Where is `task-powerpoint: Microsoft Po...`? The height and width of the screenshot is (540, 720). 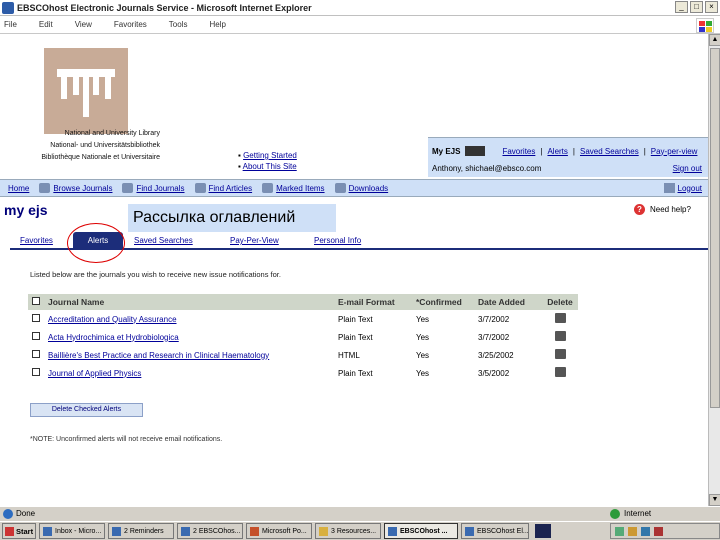 task-powerpoint: Microsoft Po... is located at coordinates (279, 531).